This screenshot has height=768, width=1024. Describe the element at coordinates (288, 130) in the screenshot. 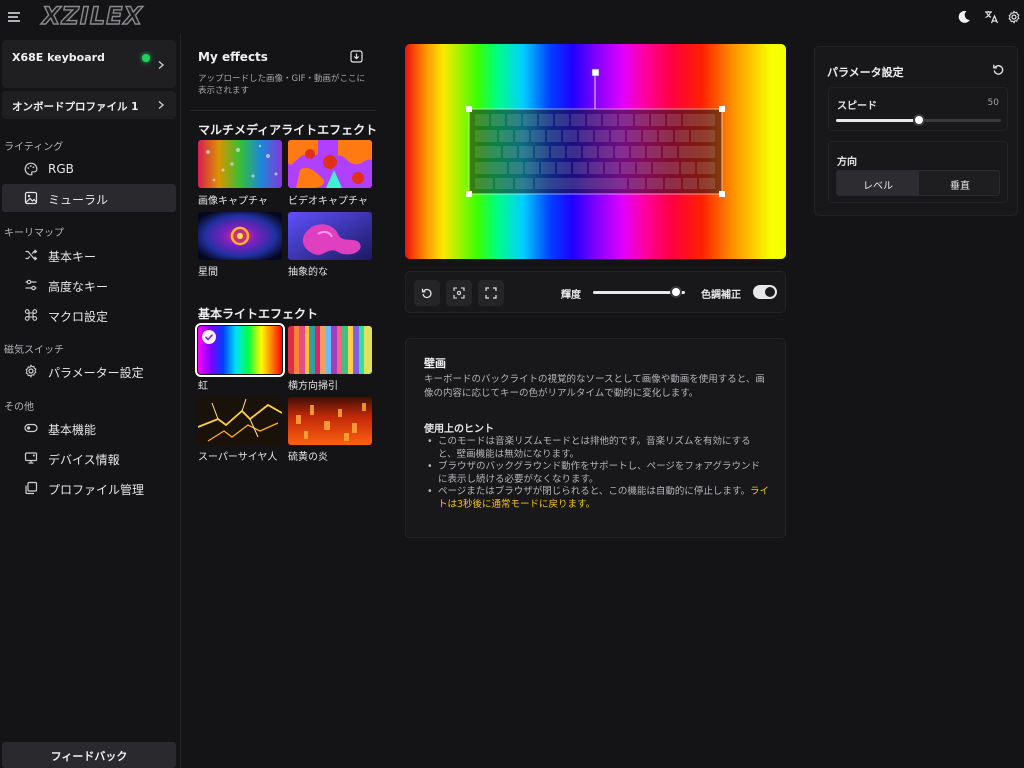

I see `multimedia-effects-title: マルチメディアライトエフェクト` at that location.